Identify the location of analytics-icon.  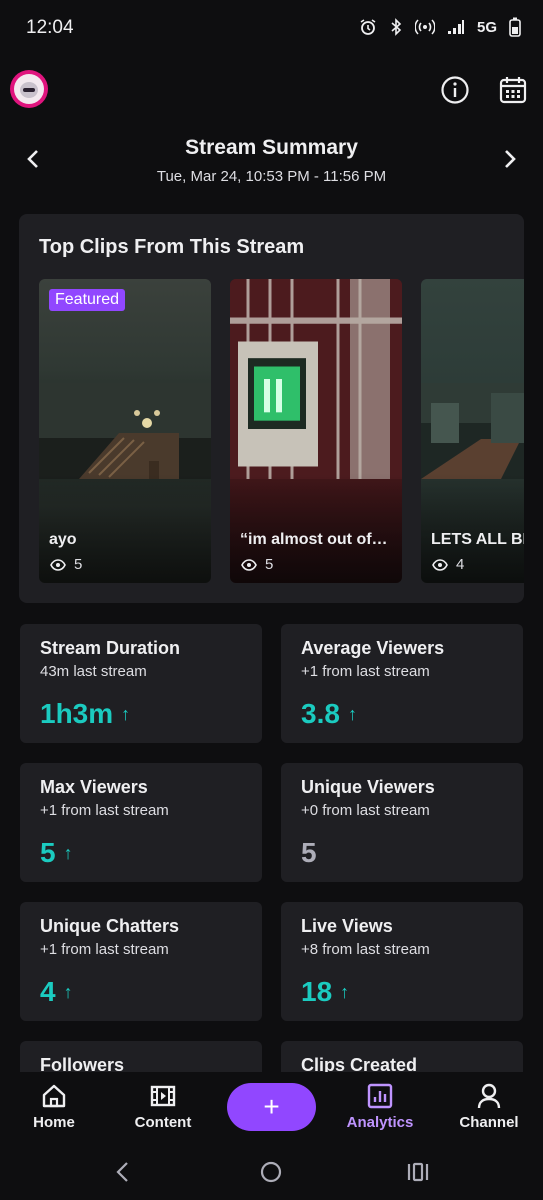
(380, 1096).